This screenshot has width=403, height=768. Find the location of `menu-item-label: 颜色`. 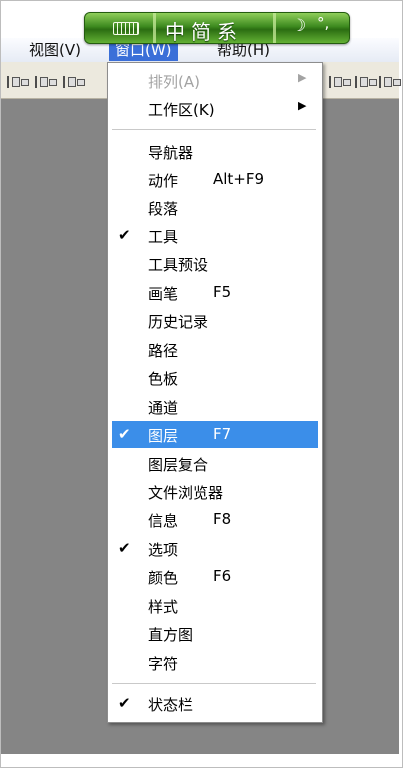

menu-item-label: 颜色 is located at coordinates (163, 578).